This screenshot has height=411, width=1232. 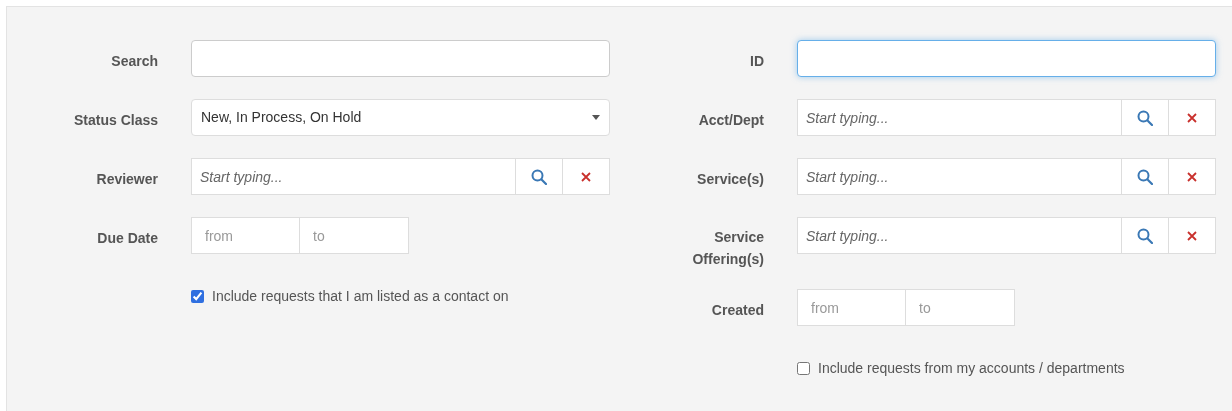 What do you see at coordinates (115, 120) in the screenshot?
I see `field-label: Status Class` at bounding box center [115, 120].